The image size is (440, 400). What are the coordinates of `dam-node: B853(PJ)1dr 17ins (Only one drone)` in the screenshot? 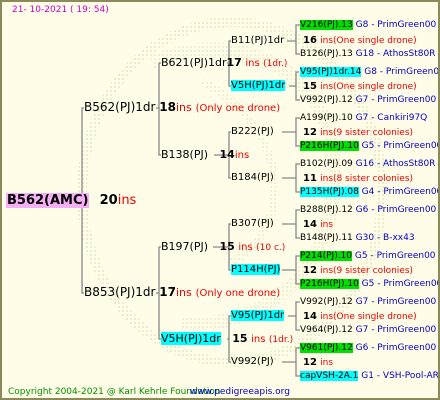 It's located at (182, 292).